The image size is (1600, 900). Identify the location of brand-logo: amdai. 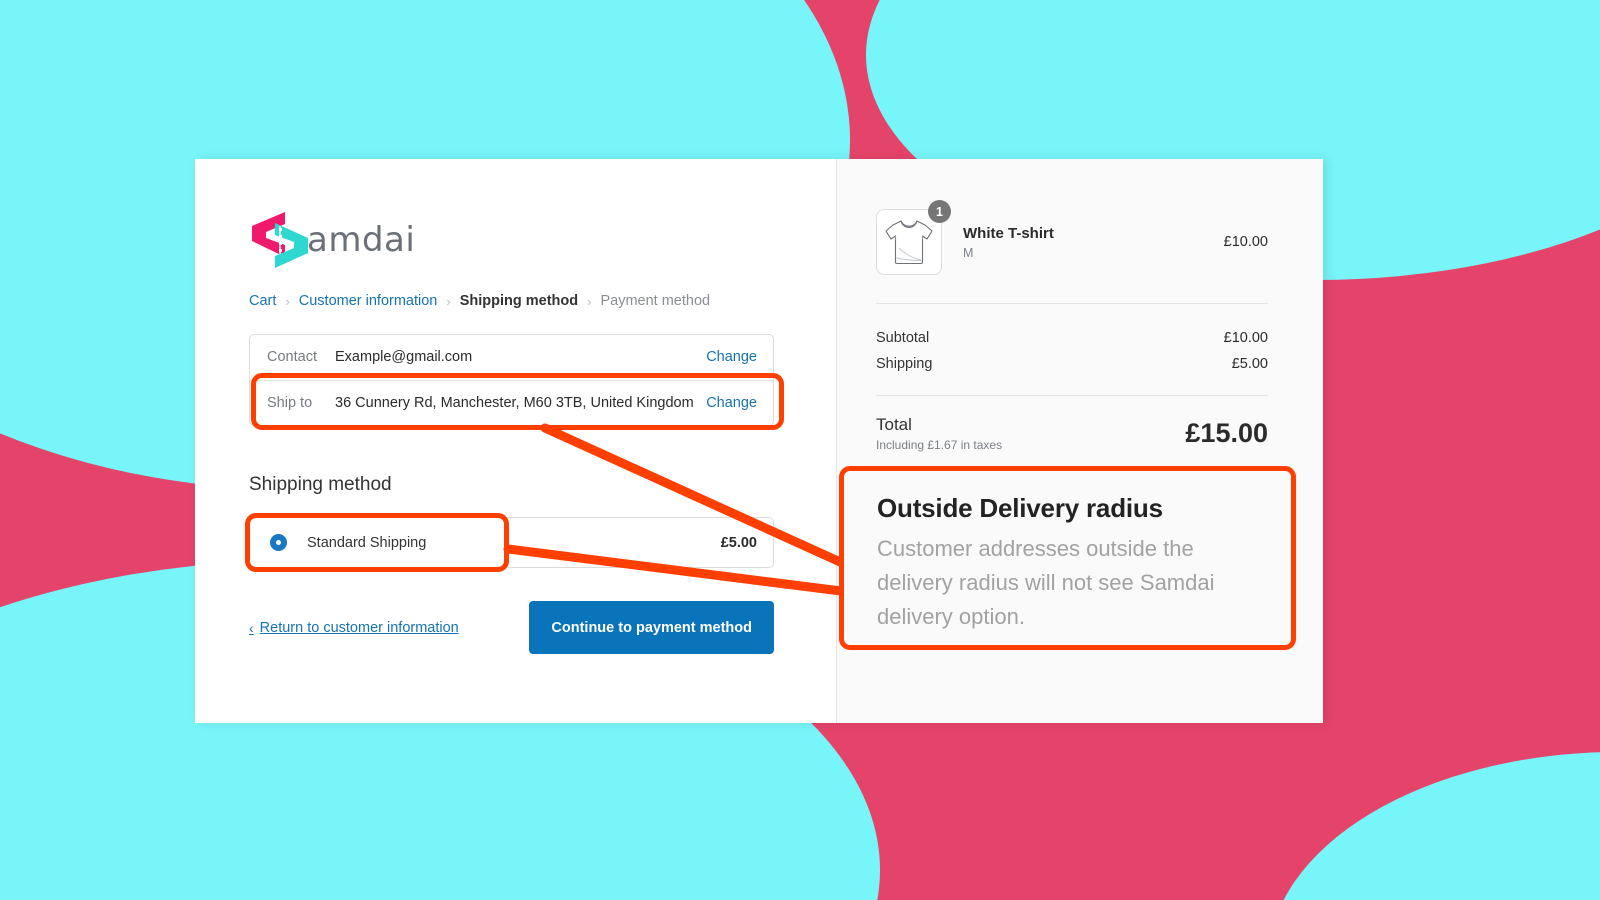
(542, 240).